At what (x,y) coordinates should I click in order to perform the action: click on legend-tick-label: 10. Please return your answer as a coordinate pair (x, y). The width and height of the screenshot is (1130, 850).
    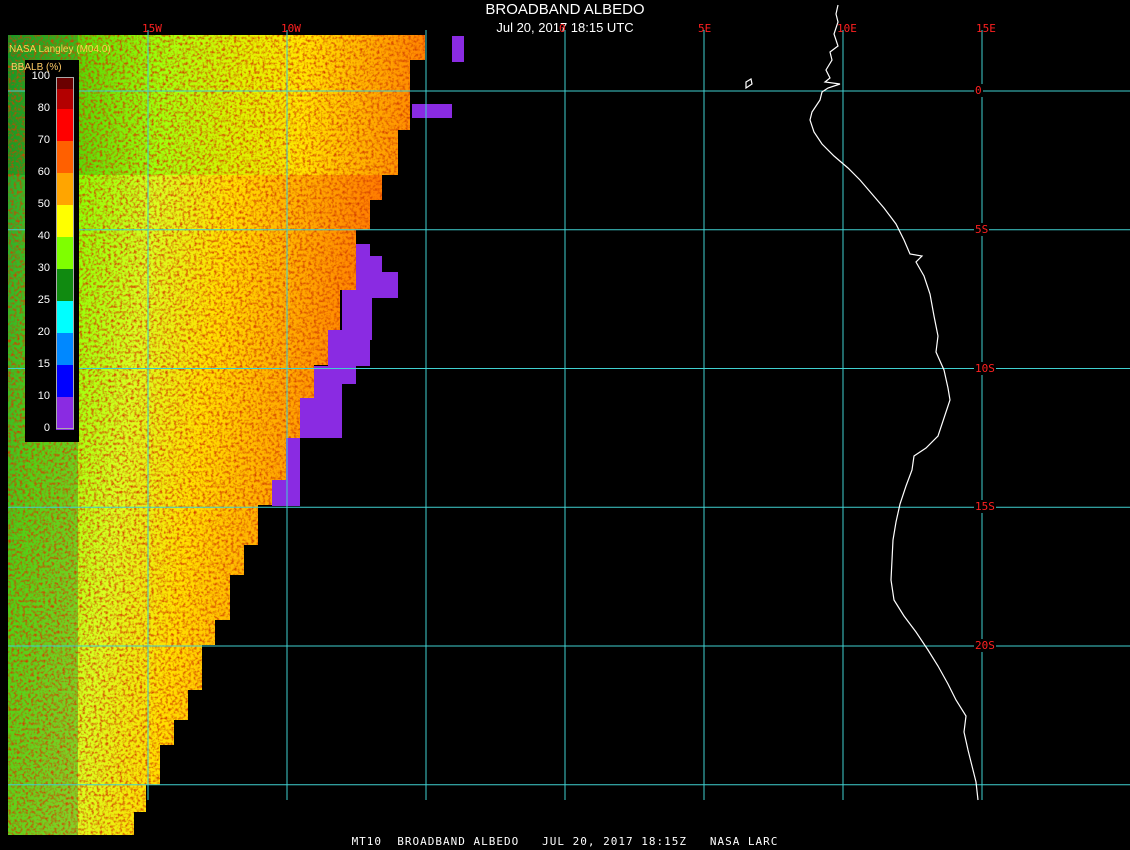
    Looking at the image, I should click on (43, 396).